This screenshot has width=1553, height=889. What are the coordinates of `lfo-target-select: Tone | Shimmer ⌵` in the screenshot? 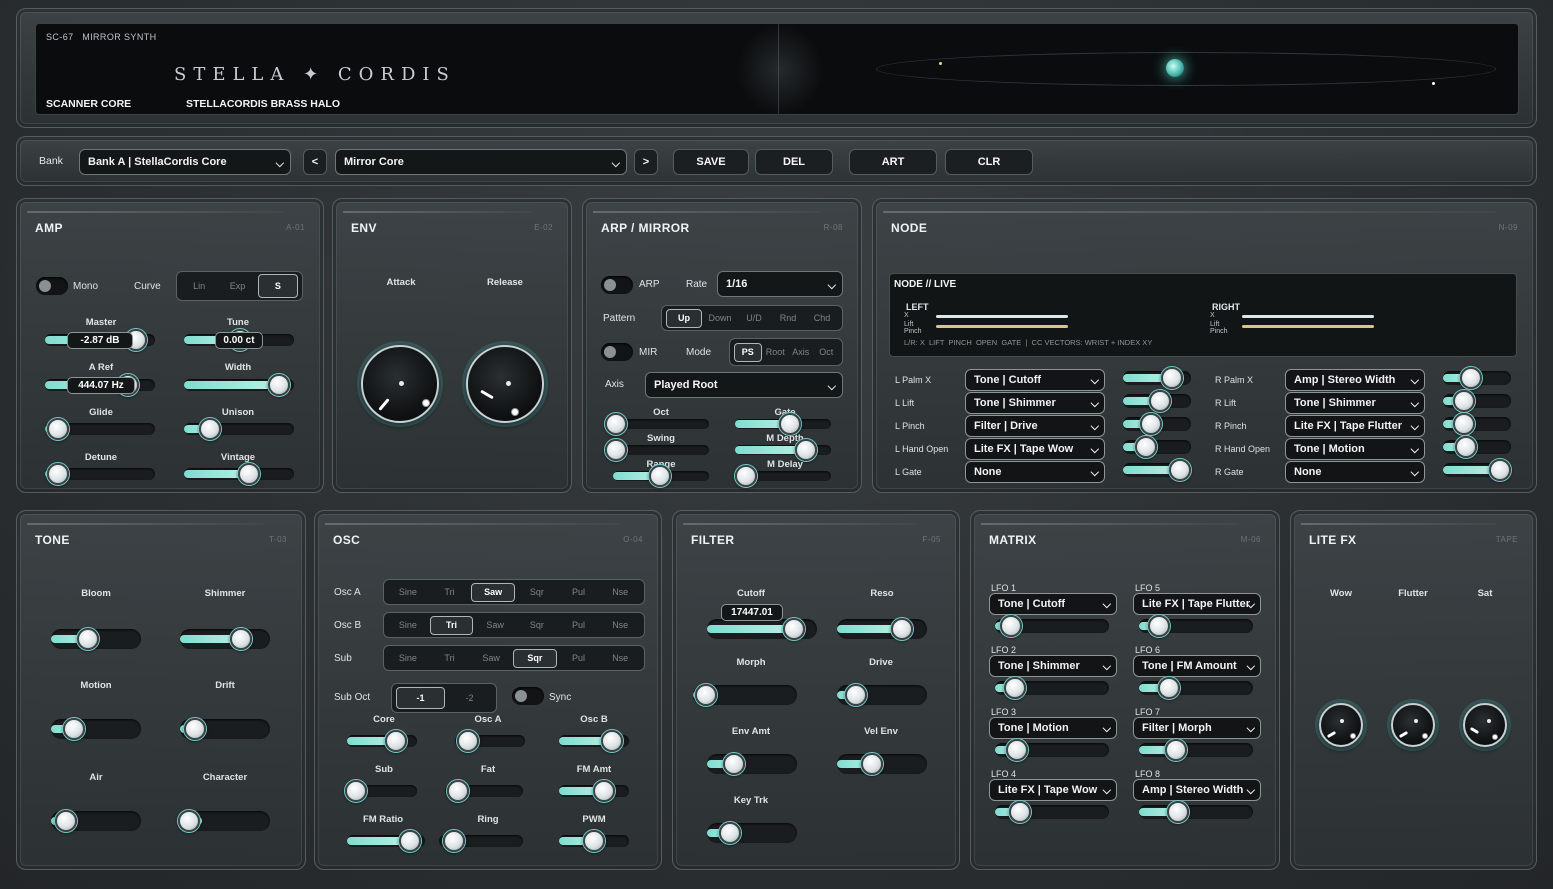 It's located at (1053, 666).